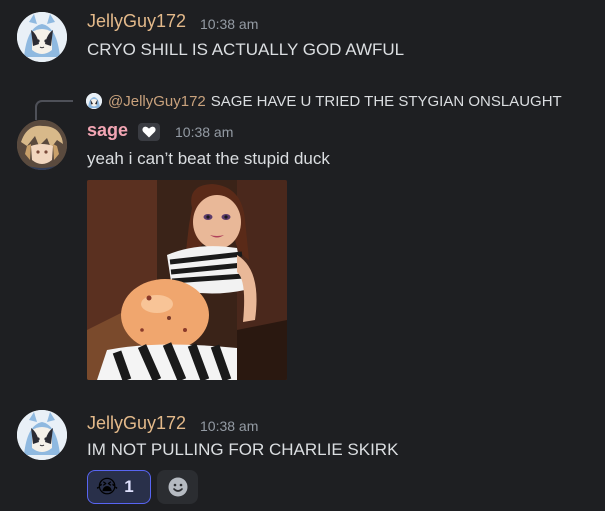  I want to click on smiley-icon, so click(177, 487).